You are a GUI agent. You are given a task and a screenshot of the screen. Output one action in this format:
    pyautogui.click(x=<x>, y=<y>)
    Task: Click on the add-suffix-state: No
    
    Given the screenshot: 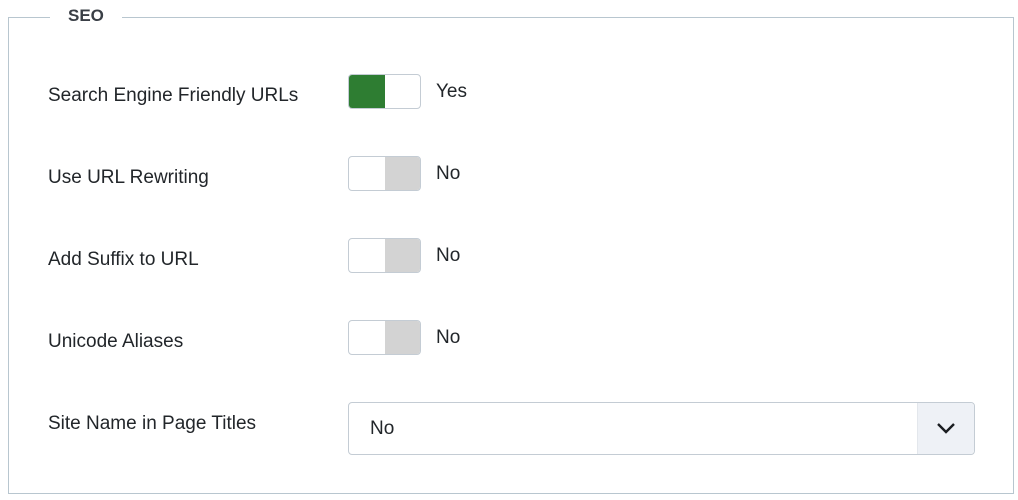 What is the action you would take?
    pyautogui.click(x=448, y=255)
    